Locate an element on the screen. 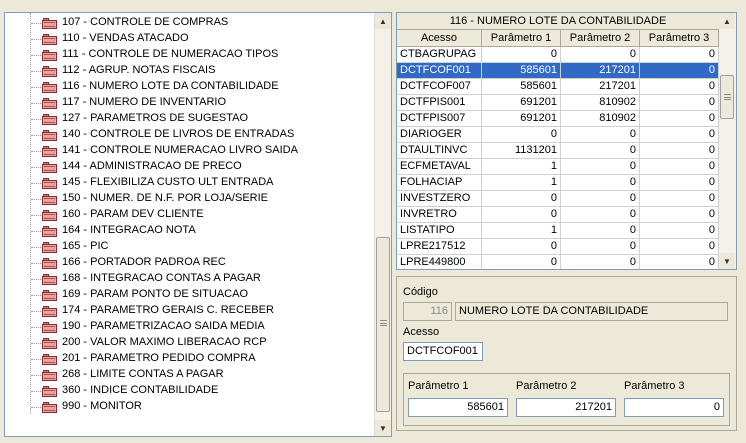 The image size is (746, 443). table-row: DCTFPIS007 691201 810902 0 is located at coordinates (558, 119).